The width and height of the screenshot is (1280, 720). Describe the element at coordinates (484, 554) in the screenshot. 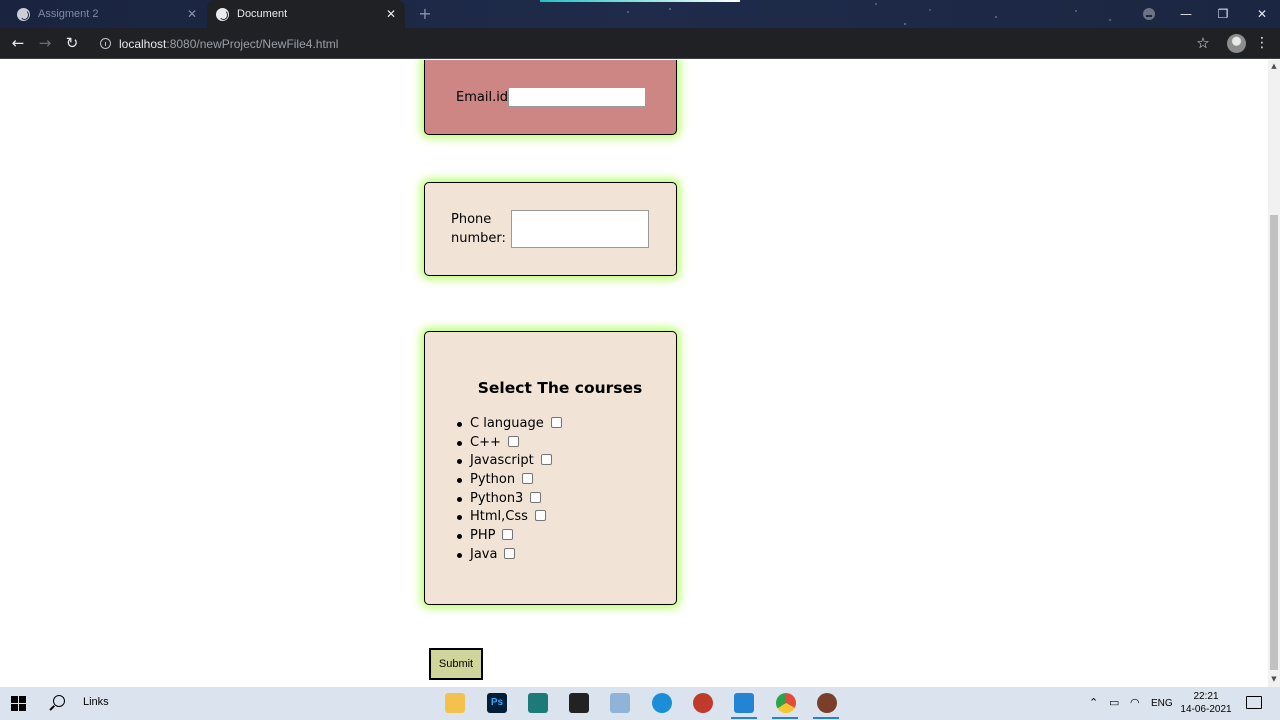

I see `course-label: Java` at that location.